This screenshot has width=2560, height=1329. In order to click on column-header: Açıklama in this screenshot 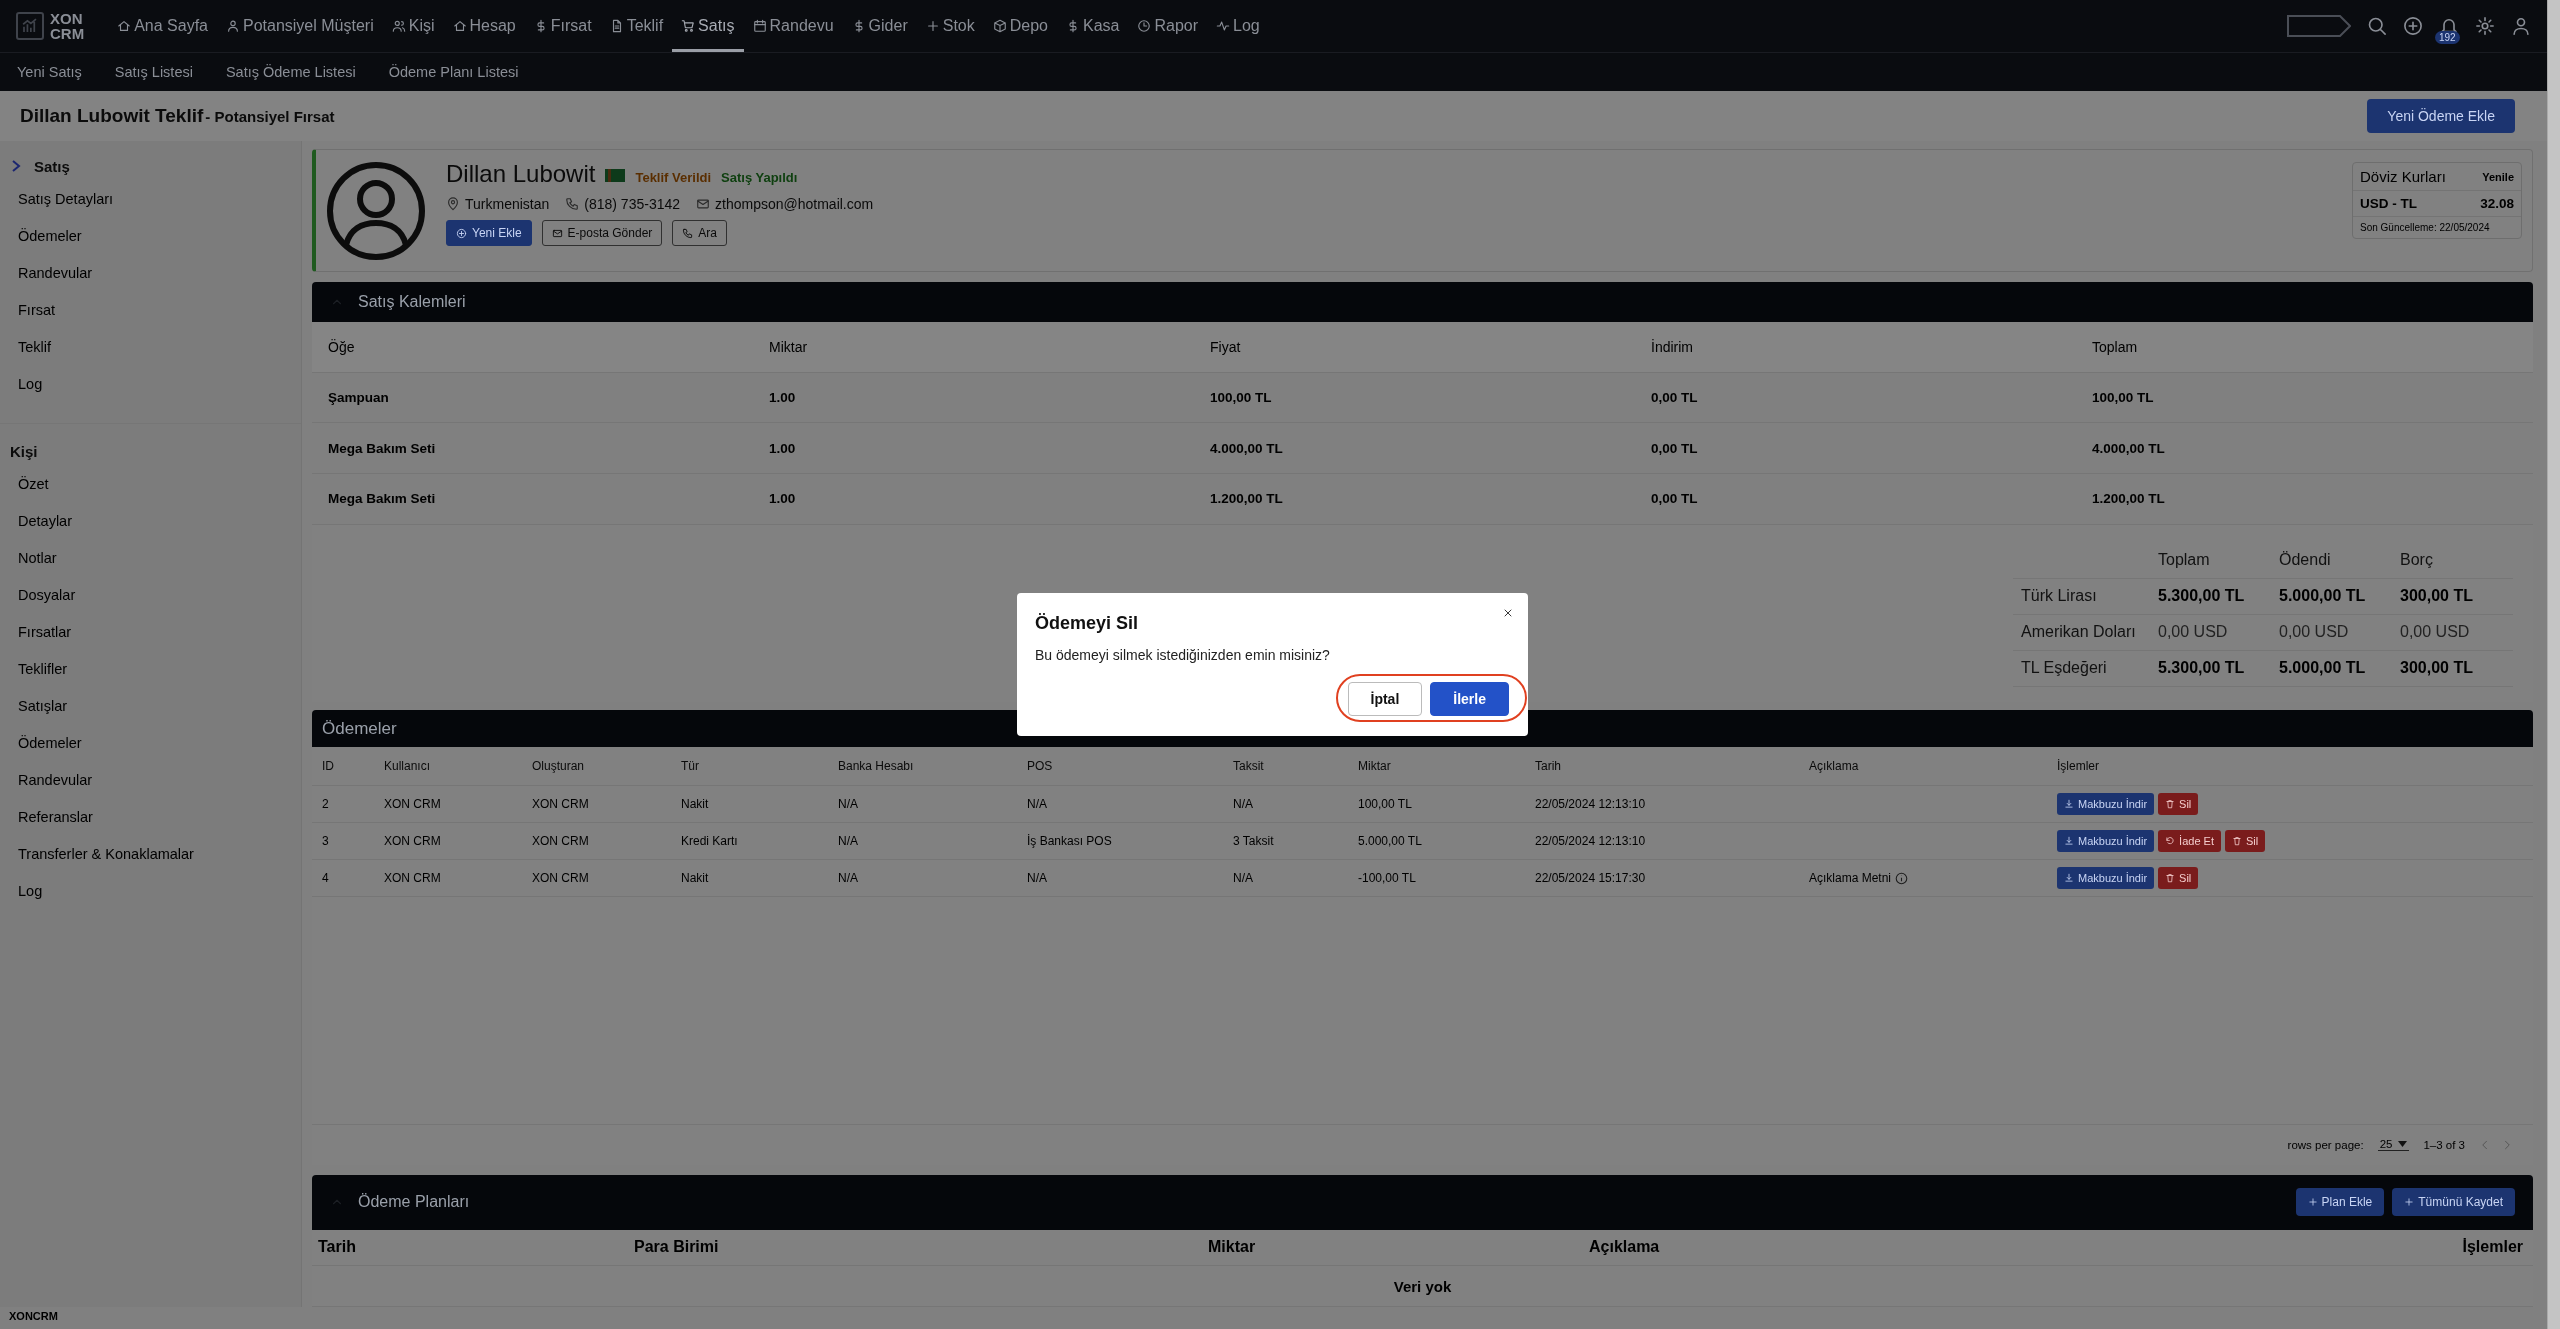, I will do `click(1625, 1247)`.